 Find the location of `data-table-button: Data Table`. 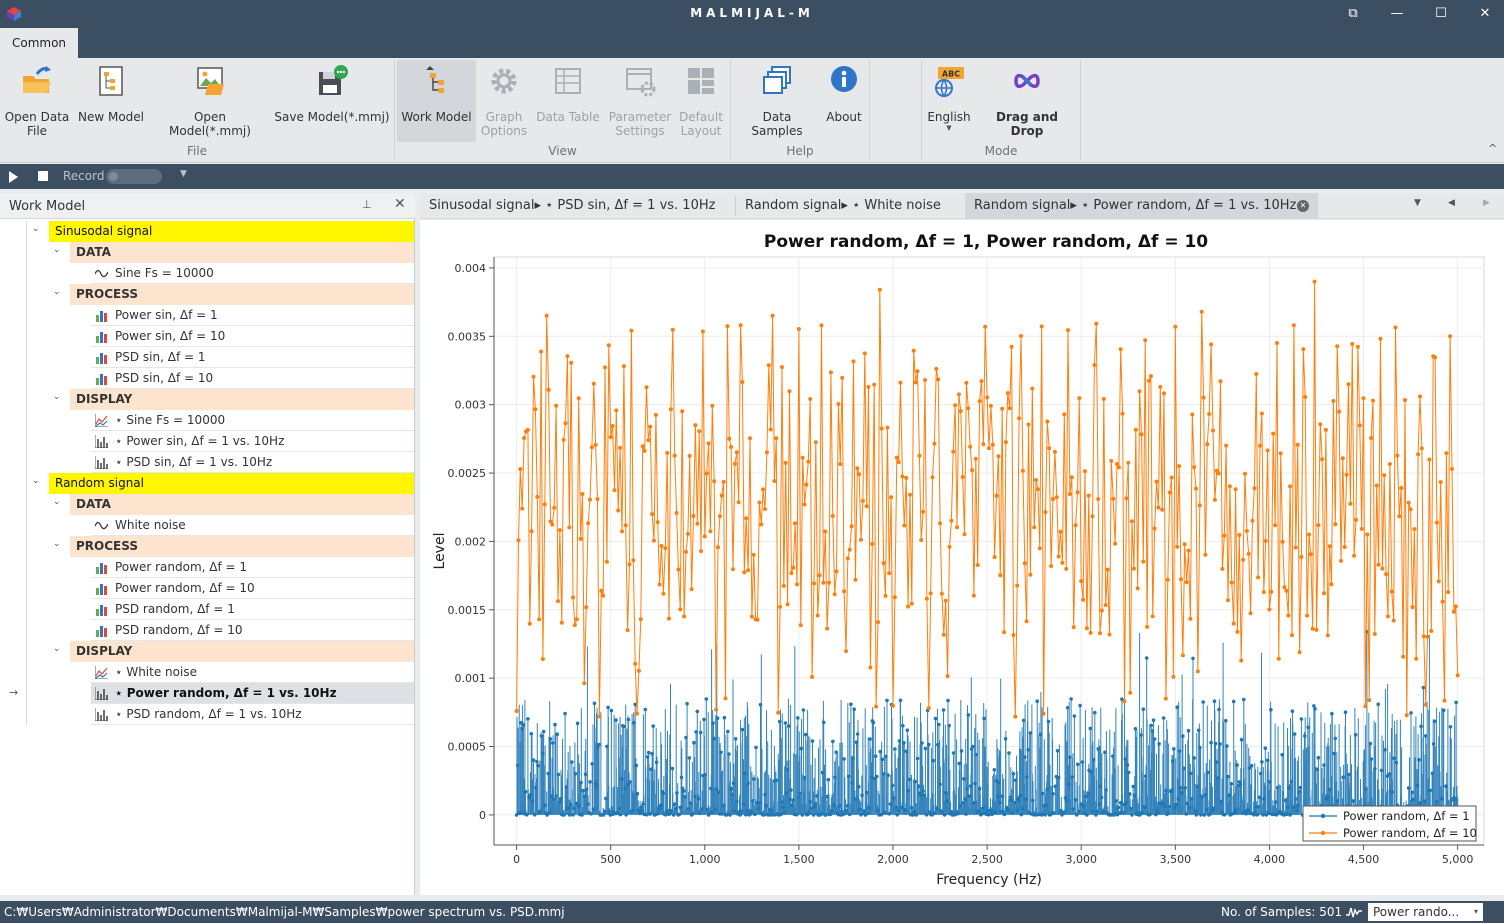

data-table-button: Data Table is located at coordinates (568, 101).